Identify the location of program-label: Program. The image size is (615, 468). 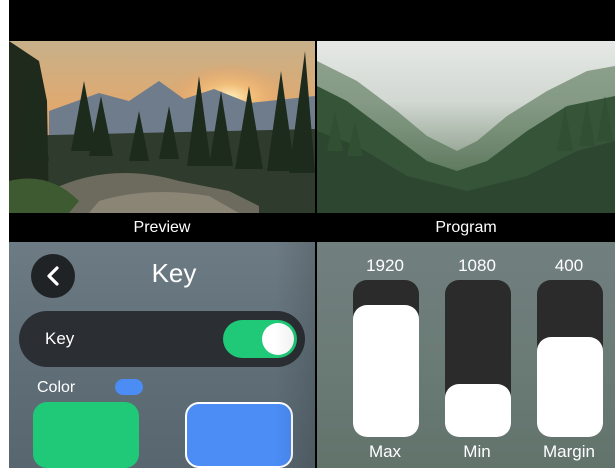
(466, 227).